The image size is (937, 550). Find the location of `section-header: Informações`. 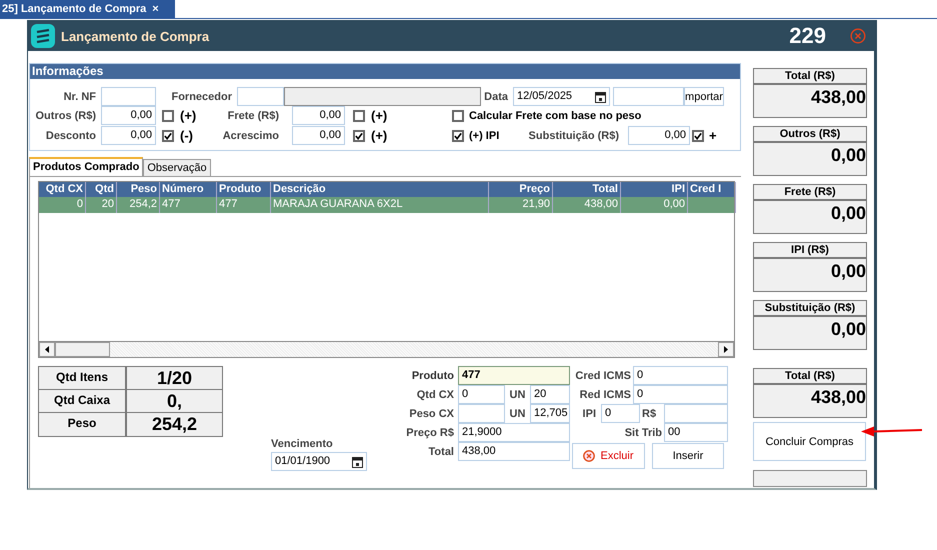

section-header: Informações is located at coordinates (385, 71).